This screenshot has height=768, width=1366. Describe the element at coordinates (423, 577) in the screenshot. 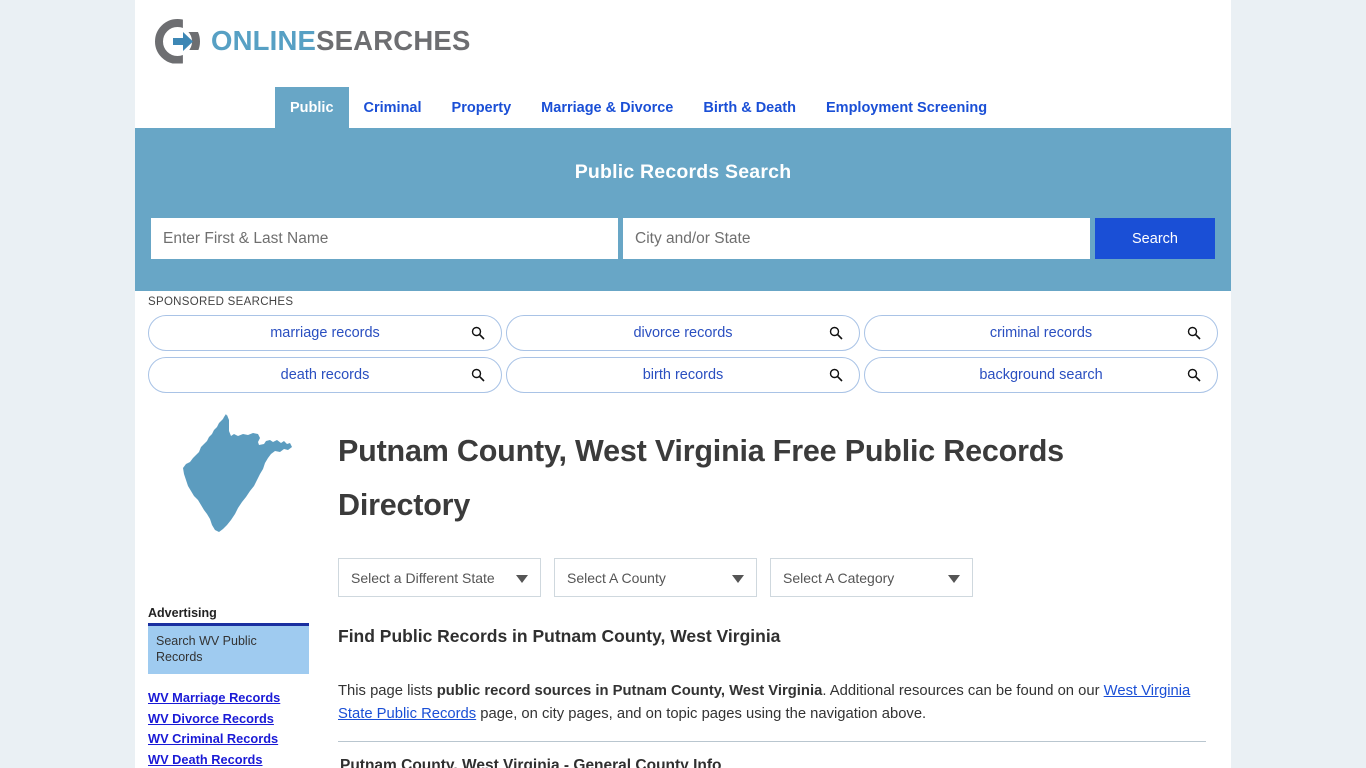

I see `select-state-label: Select a Different State` at that location.